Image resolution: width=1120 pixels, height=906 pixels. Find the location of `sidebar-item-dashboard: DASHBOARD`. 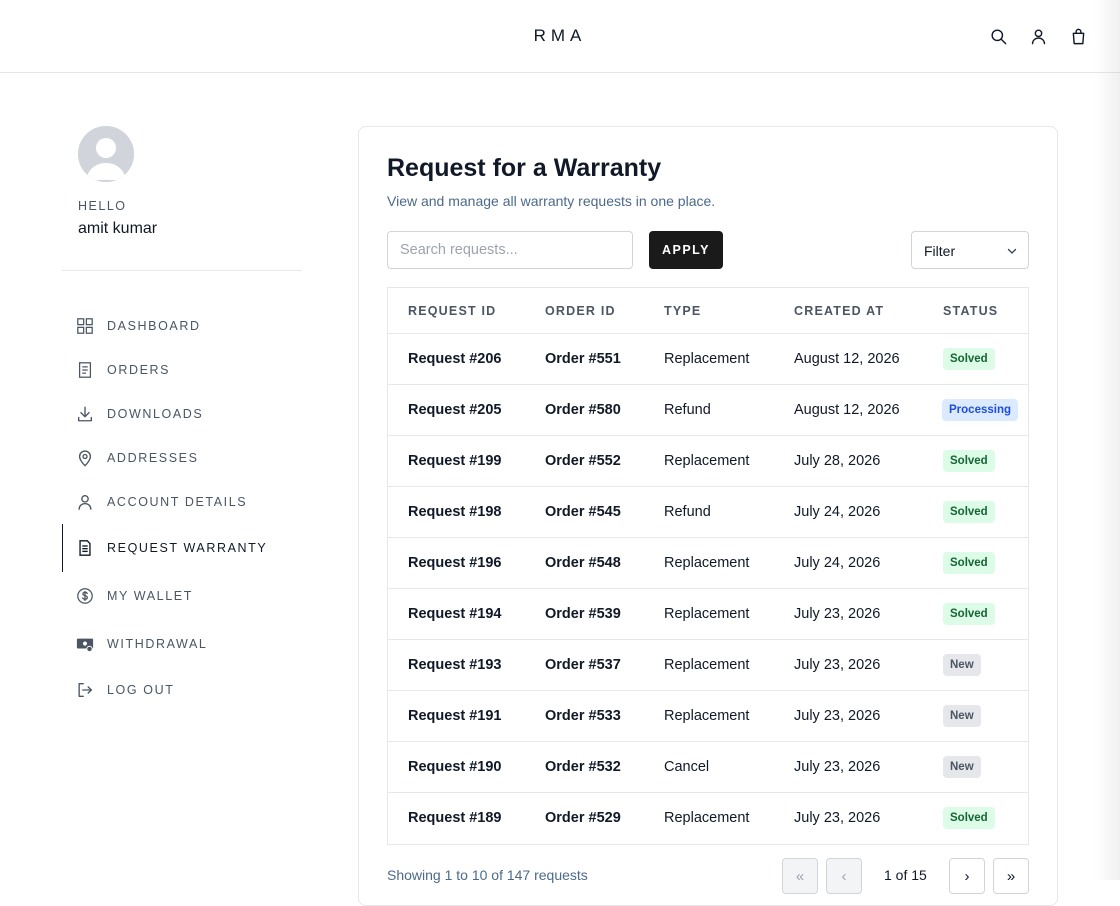

sidebar-item-dashboard: DASHBOARD is located at coordinates (182, 326).